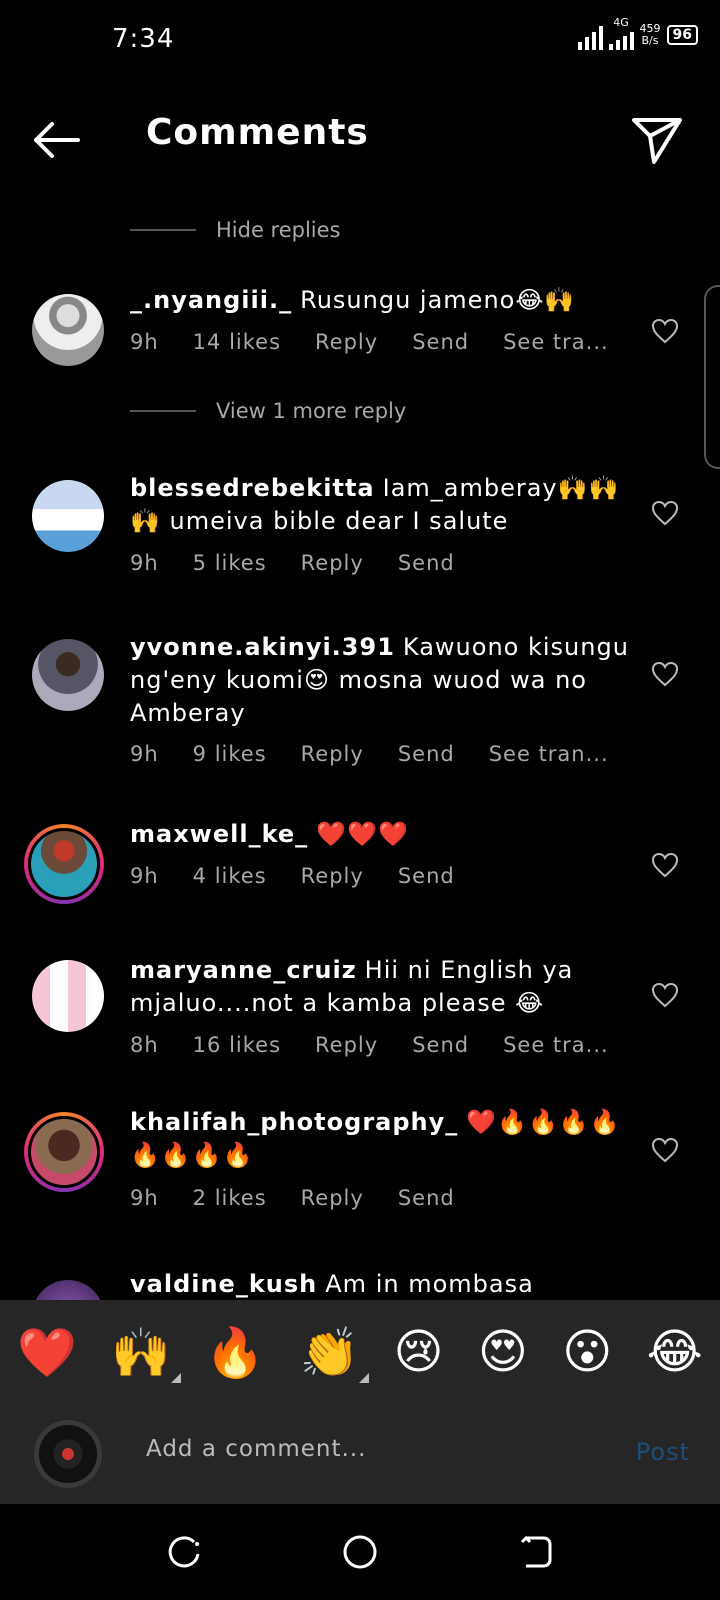 This screenshot has height=1600, width=720. I want to click on comment-username: _.nyangiii._, so click(211, 300).